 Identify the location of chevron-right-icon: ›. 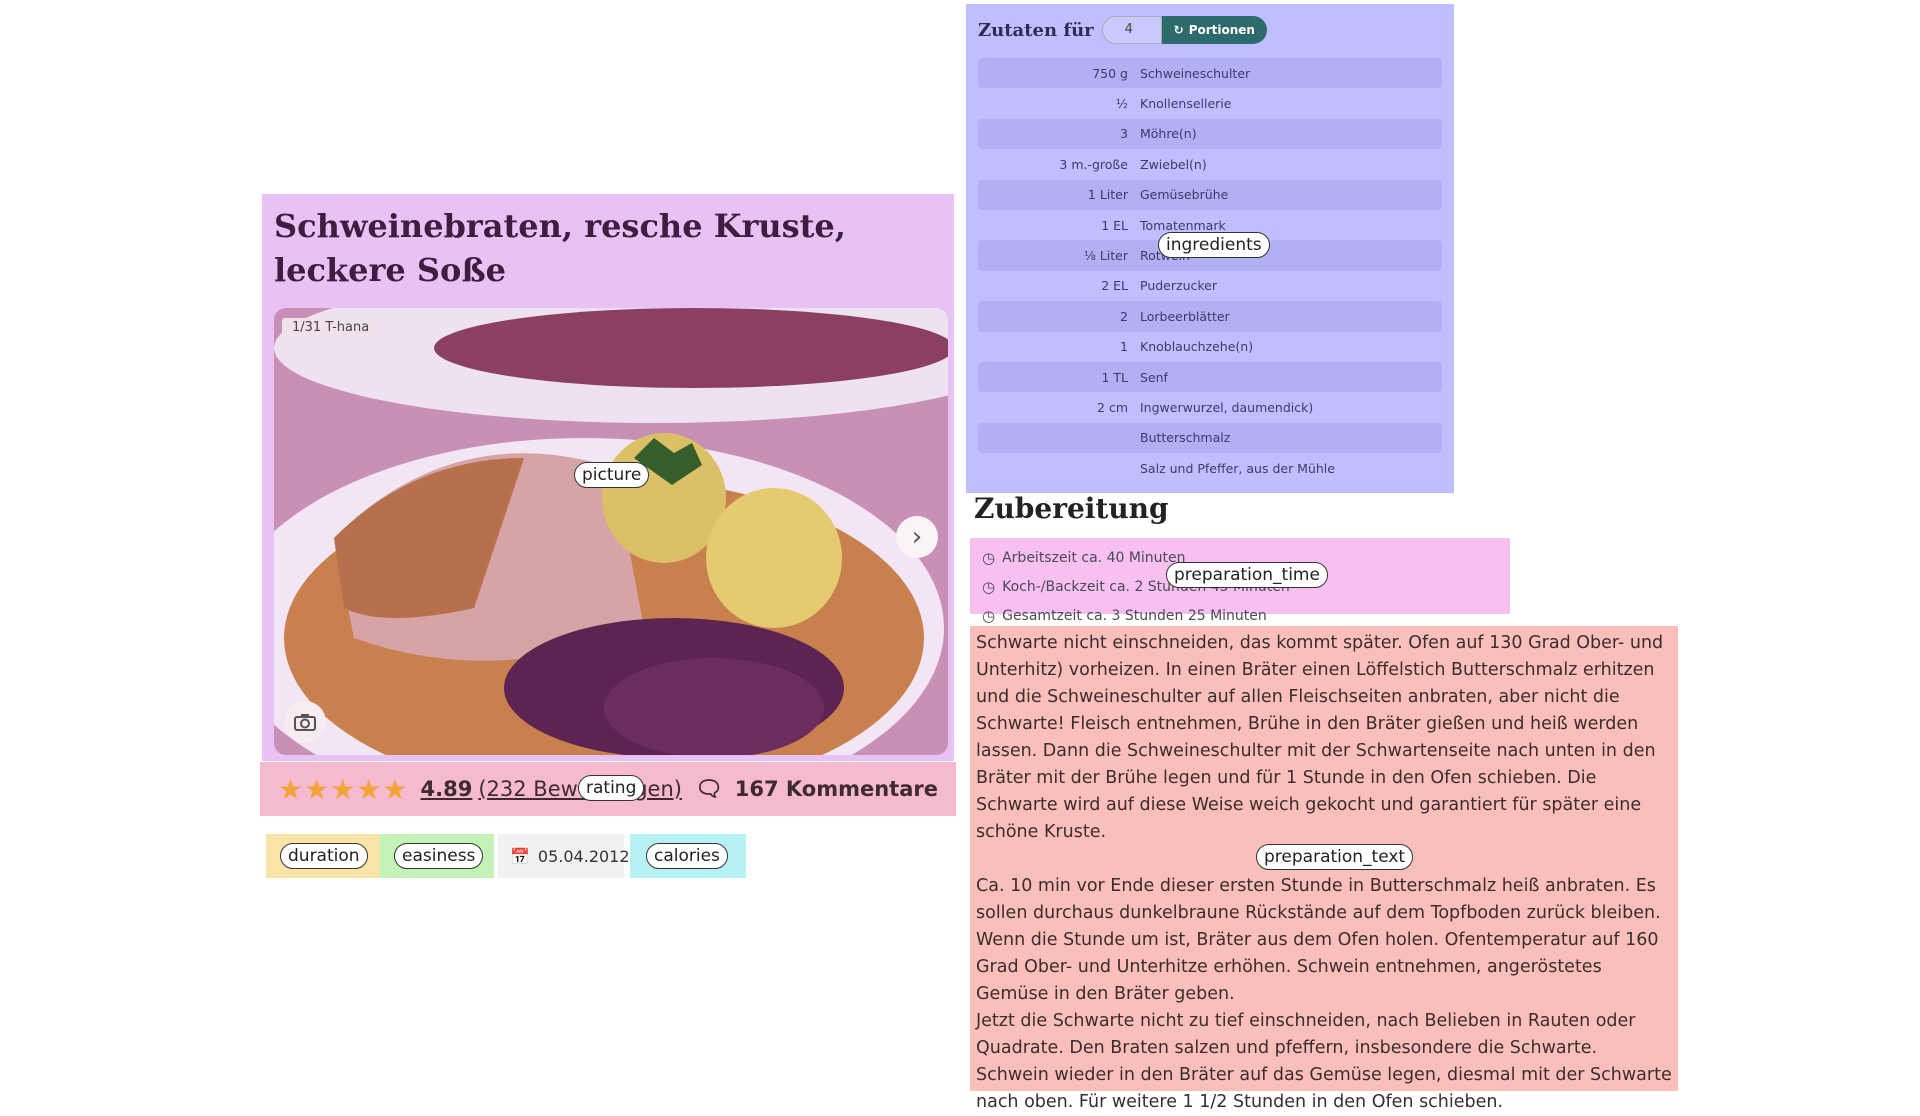
(917, 537).